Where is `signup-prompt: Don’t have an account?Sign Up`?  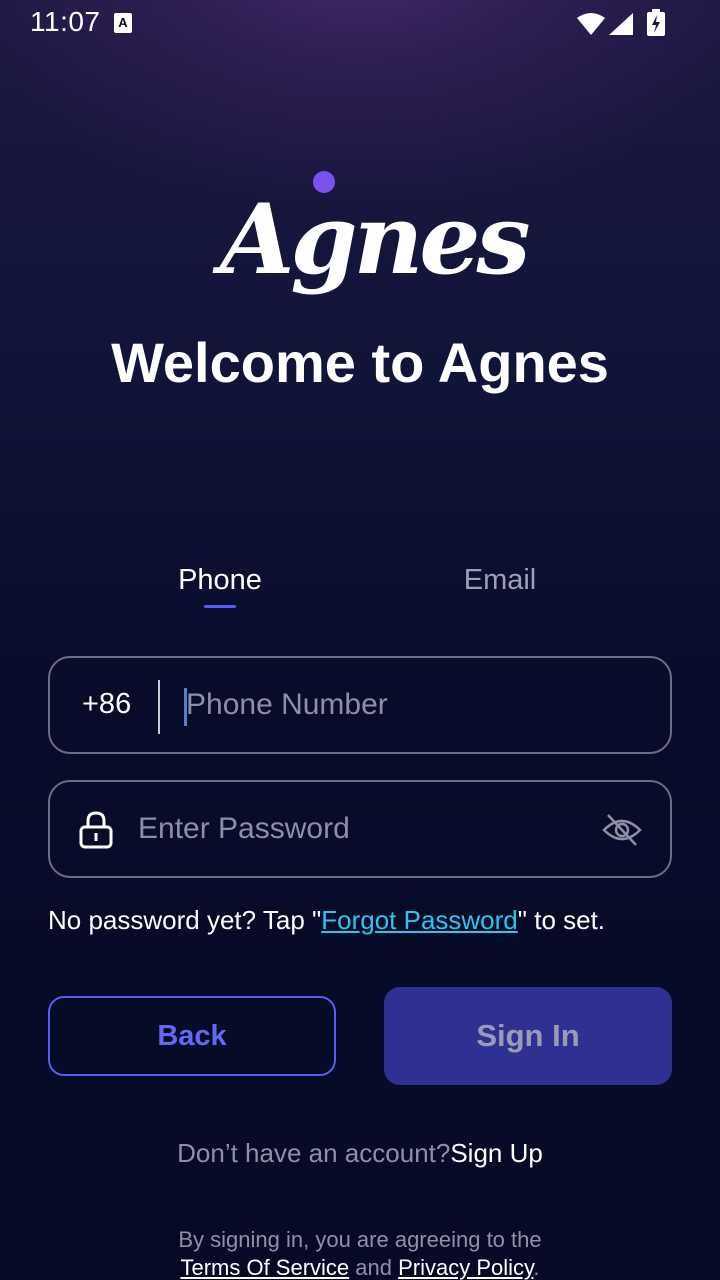 signup-prompt: Don’t have an account?Sign Up is located at coordinates (360, 1153).